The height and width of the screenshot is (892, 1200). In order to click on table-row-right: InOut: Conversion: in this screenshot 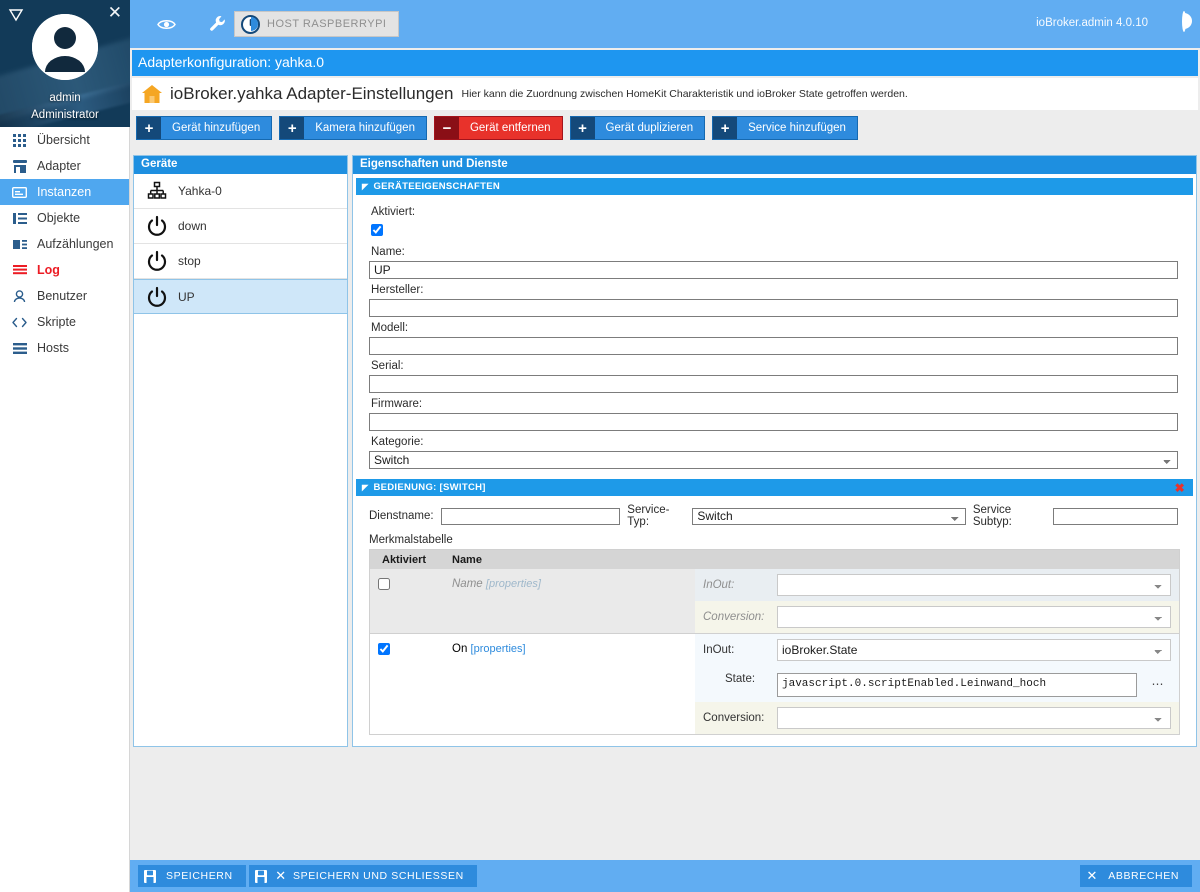, I will do `click(937, 601)`.